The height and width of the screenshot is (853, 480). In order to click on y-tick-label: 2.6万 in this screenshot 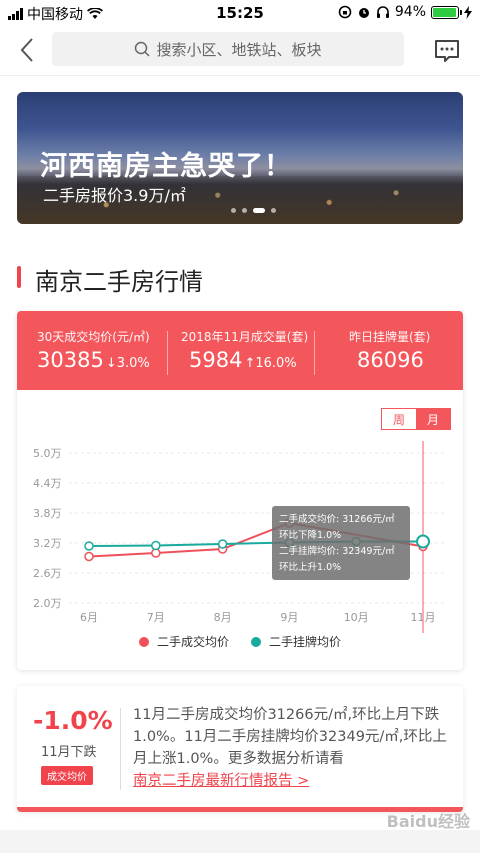, I will do `click(47, 573)`.